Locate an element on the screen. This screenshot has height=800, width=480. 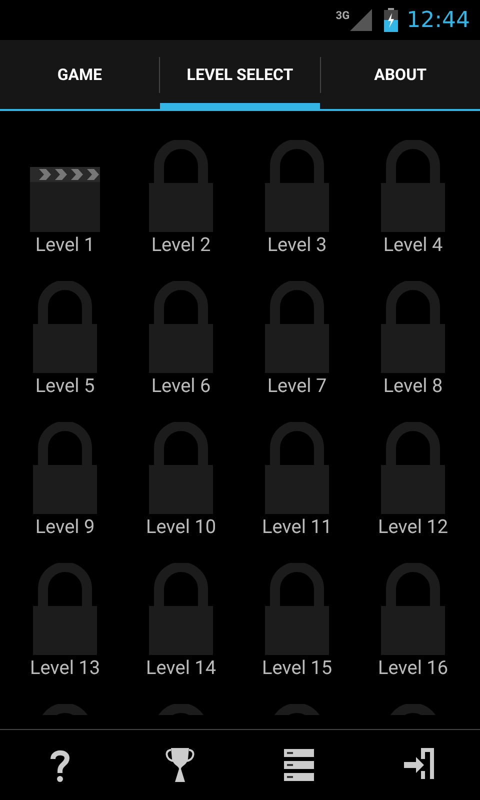
level-label: Level 13 is located at coordinates (65, 668).